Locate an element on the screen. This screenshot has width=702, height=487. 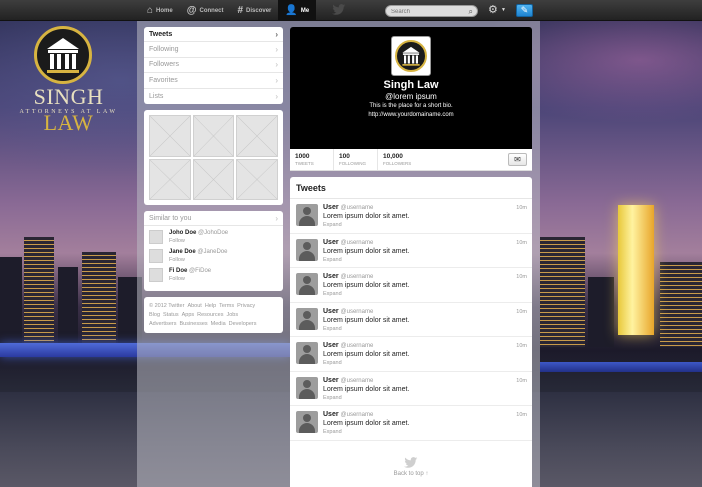
twitter-bird-icon is located at coordinates (339, 10).